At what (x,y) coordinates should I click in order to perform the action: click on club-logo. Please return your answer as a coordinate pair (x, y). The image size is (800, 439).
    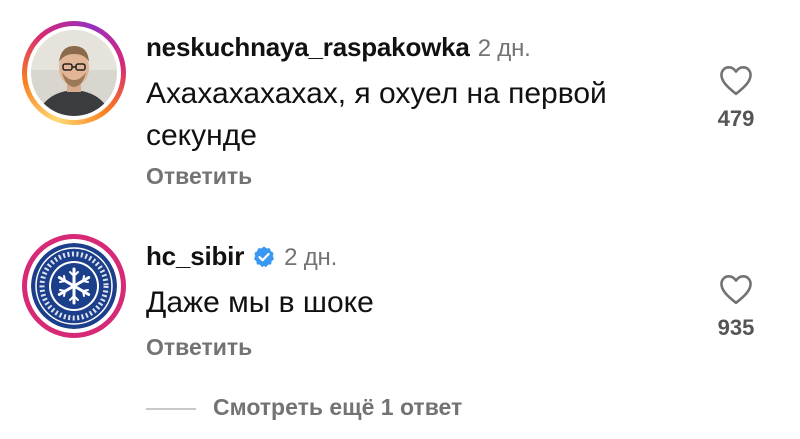
    Looking at the image, I should click on (74, 286).